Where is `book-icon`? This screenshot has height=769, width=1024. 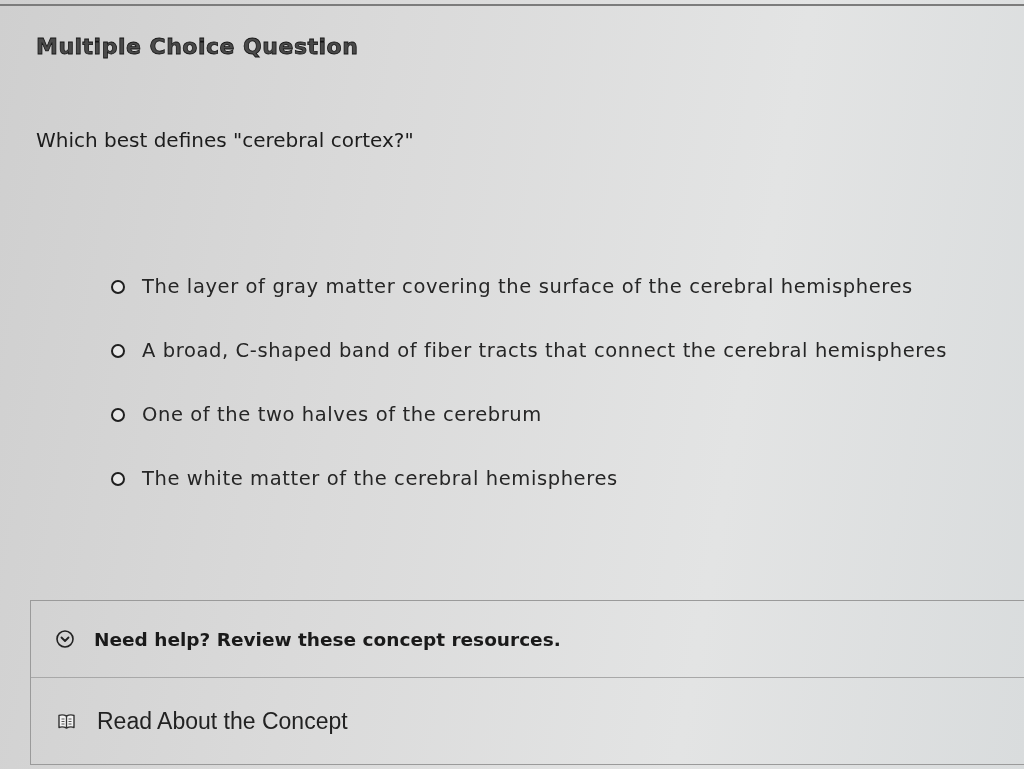 book-icon is located at coordinates (66, 721).